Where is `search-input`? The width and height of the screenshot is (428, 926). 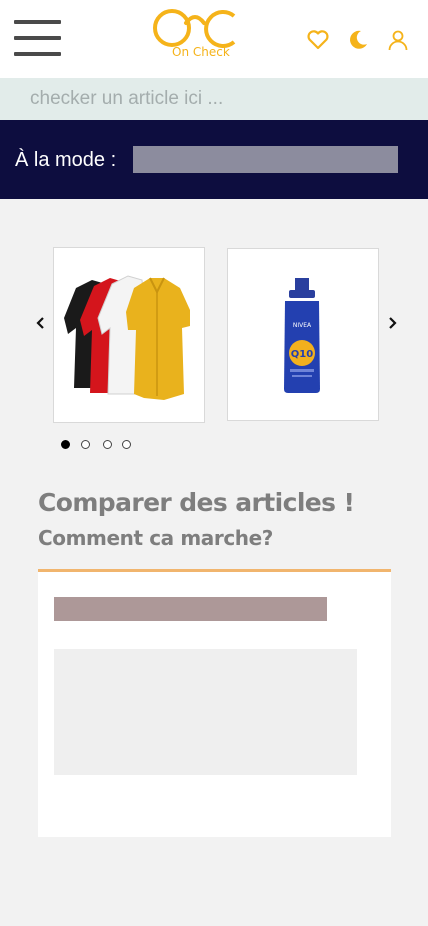
search-input is located at coordinates (214, 99).